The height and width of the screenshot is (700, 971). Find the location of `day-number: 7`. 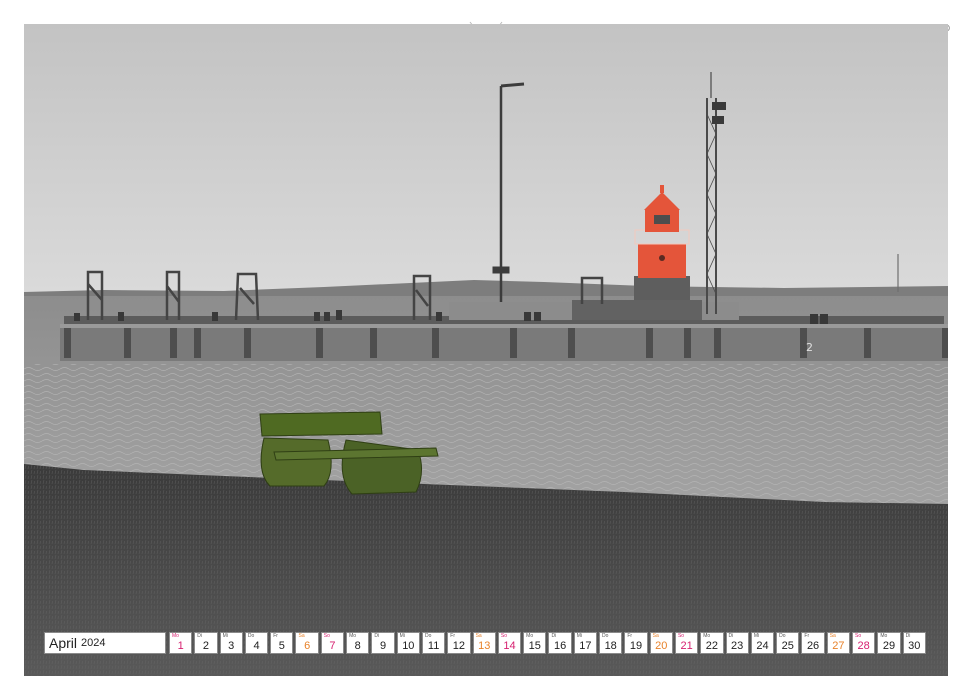

day-number: 7 is located at coordinates (332, 646).